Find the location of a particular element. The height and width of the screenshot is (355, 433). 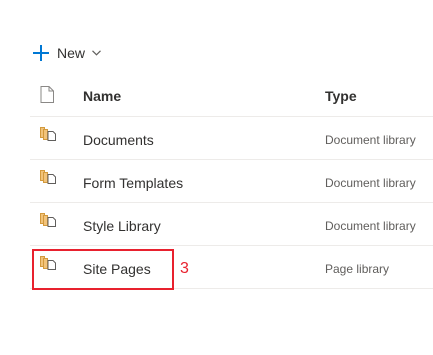

file-type-column-icon is located at coordinates (50, 94).